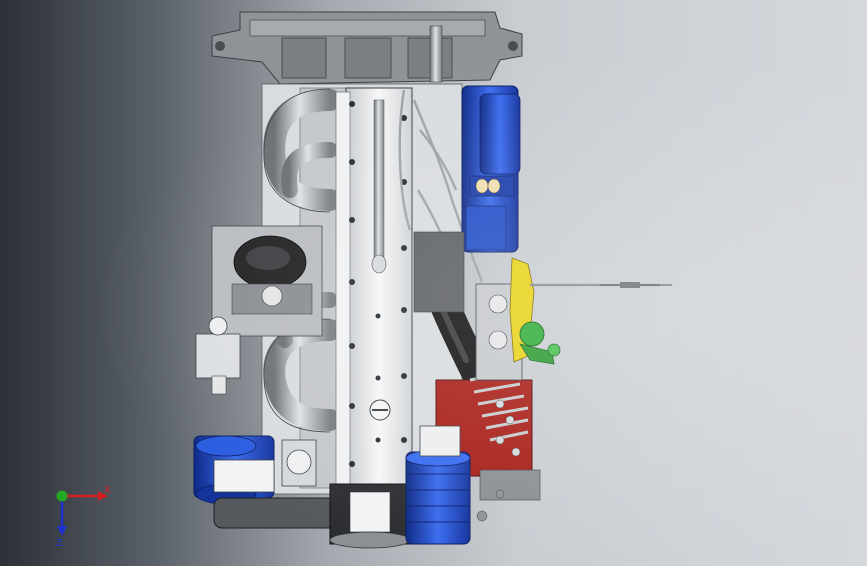 The width and height of the screenshot is (867, 566). What do you see at coordinates (540, 343) in the screenshot?
I see `green-fitting` at bounding box center [540, 343].